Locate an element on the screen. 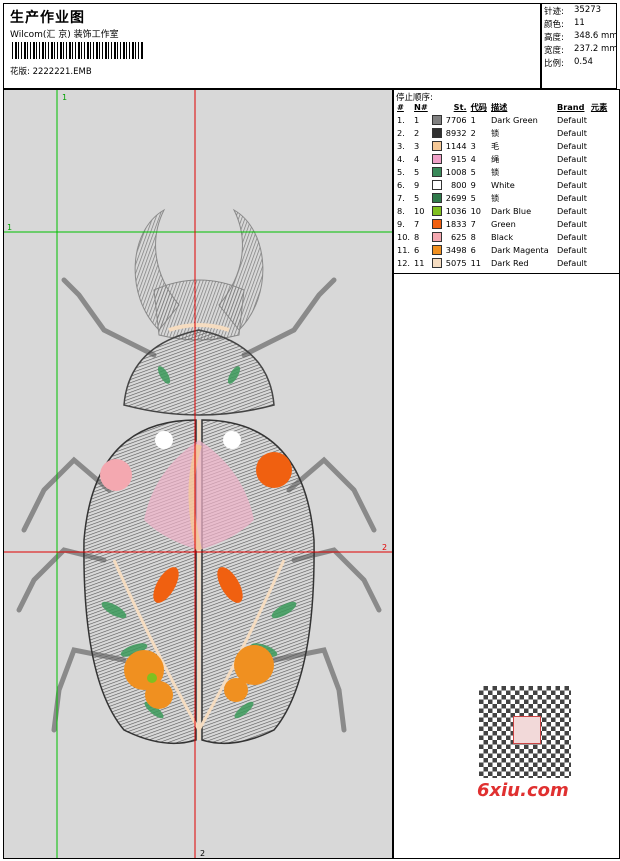 Image resolution: width=620 pixels, height=861 pixels. col-swatch is located at coordinates (437, 107).